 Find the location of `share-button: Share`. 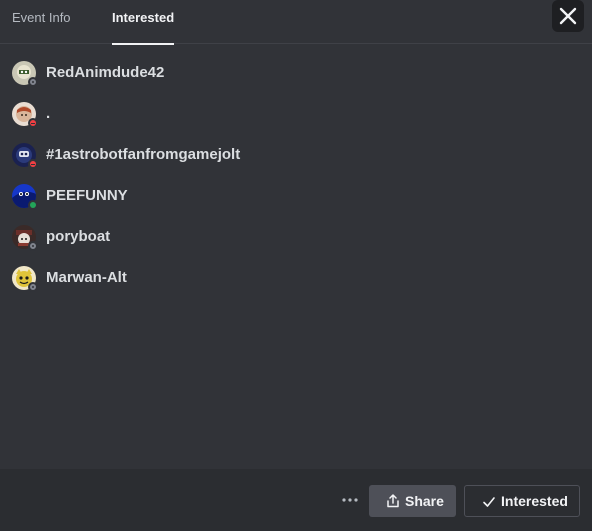

share-button: Share is located at coordinates (412, 501).